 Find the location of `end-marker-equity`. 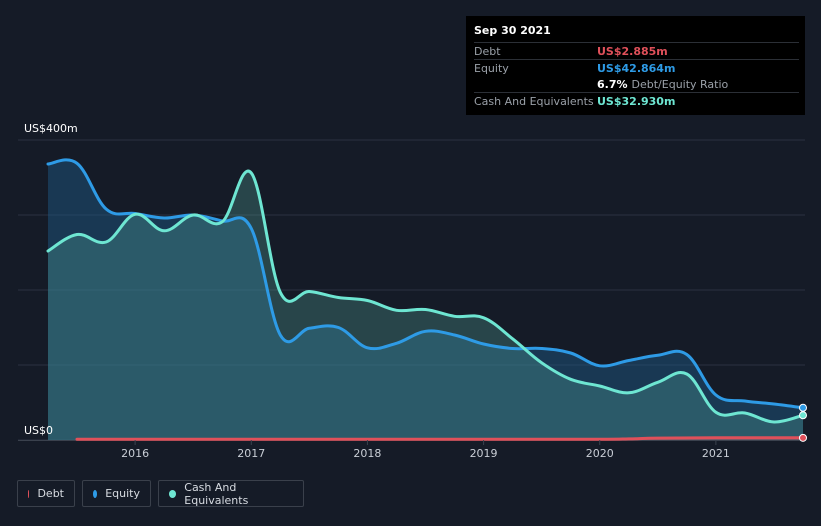

end-marker-equity is located at coordinates (803, 407).